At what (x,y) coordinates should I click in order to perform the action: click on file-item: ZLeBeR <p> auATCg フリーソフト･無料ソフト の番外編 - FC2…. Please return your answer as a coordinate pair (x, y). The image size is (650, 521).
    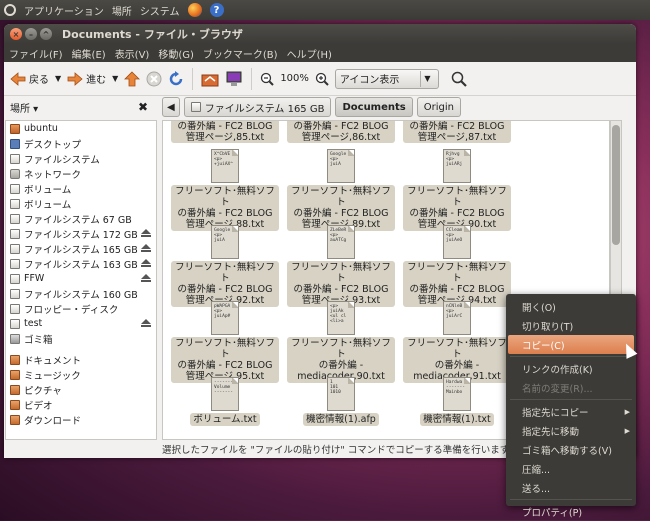
    Looking at the image, I should click on (341, 266).